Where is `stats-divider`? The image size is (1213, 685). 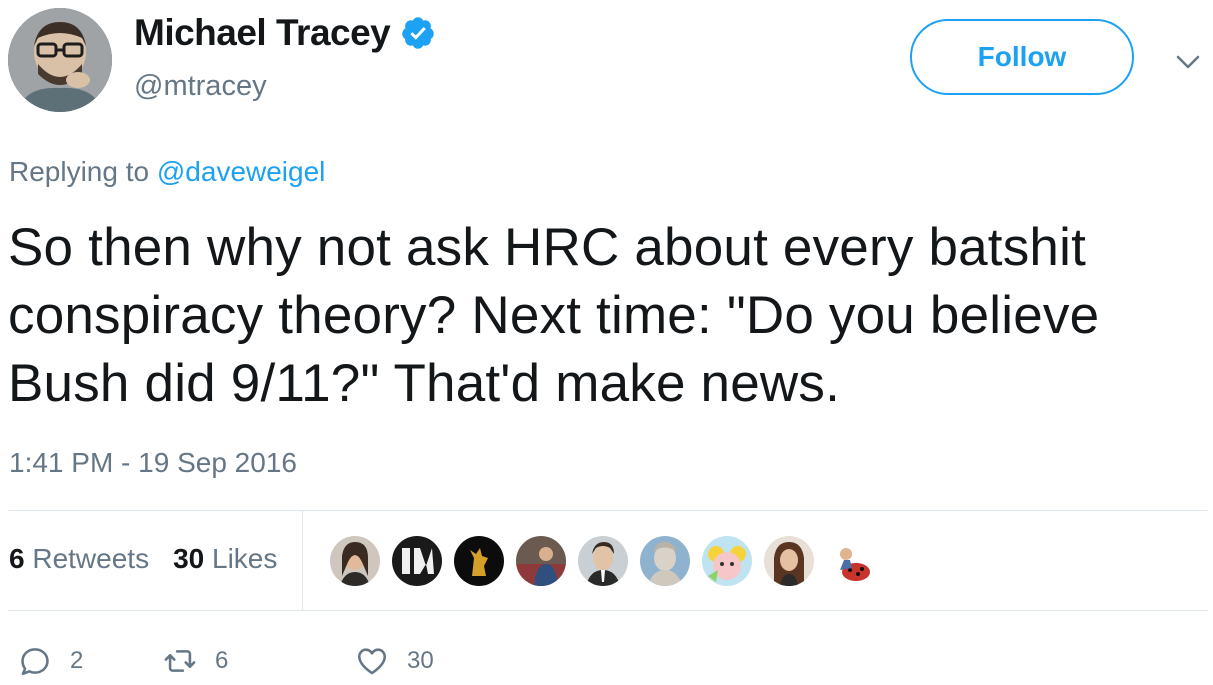
stats-divider is located at coordinates (302, 560).